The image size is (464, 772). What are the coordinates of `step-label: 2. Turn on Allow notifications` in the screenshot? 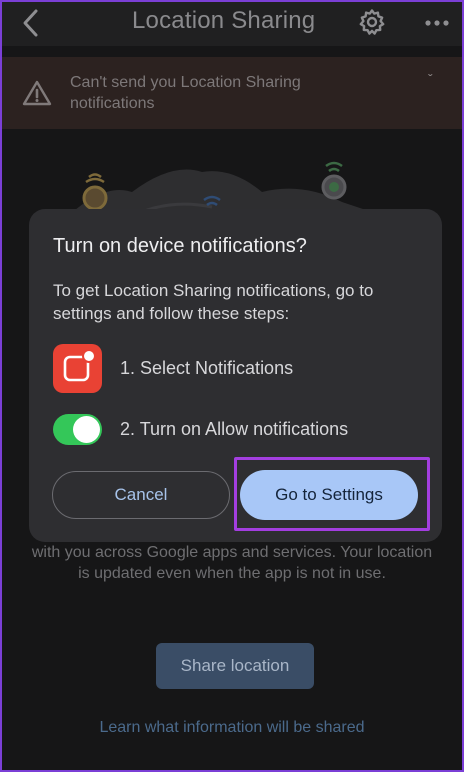 It's located at (234, 429).